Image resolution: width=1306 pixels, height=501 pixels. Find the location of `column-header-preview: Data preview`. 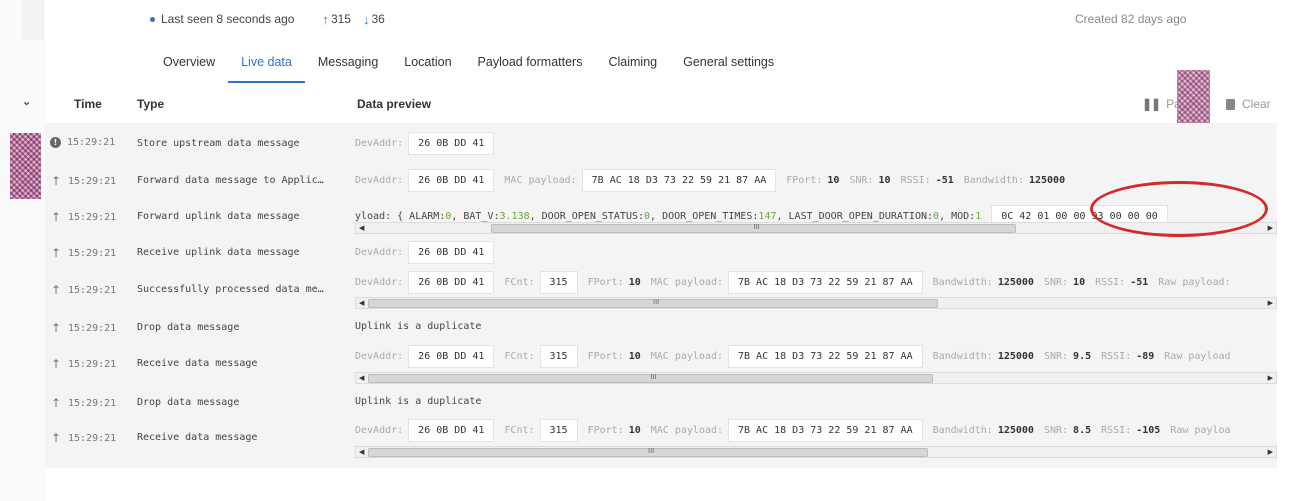

column-header-preview: Data preview is located at coordinates (394, 104).